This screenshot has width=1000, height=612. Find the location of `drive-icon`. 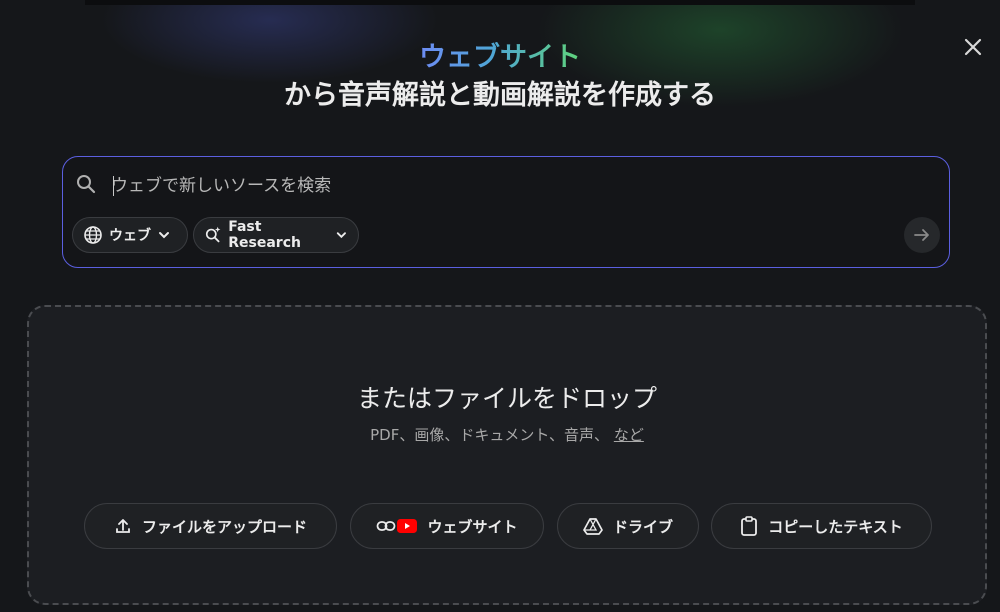

drive-icon is located at coordinates (593, 526).